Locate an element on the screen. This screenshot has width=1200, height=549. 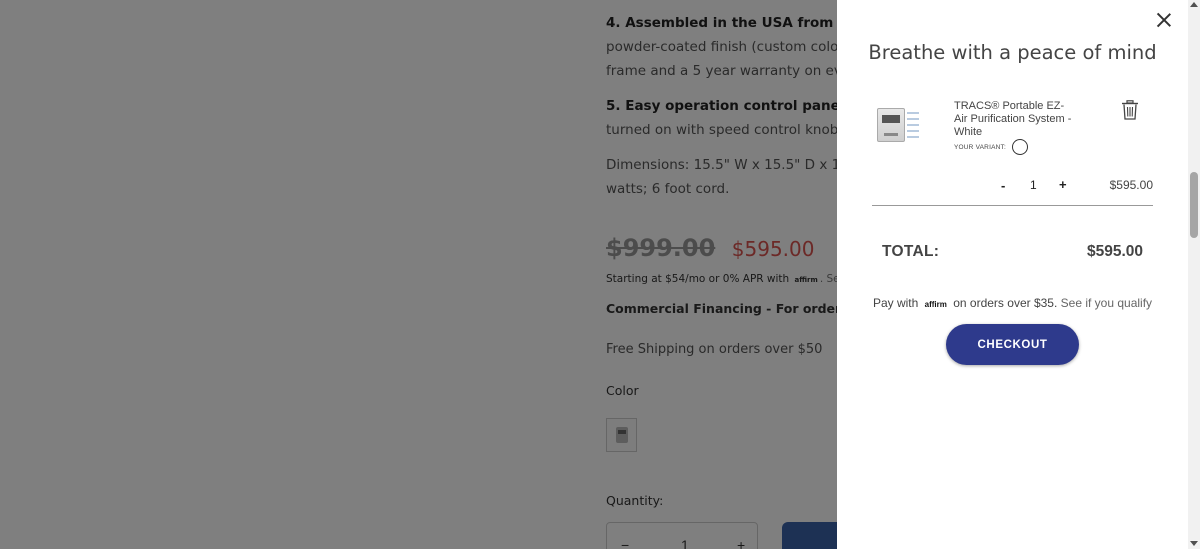
page-scrollbar is located at coordinates (1194, 274).